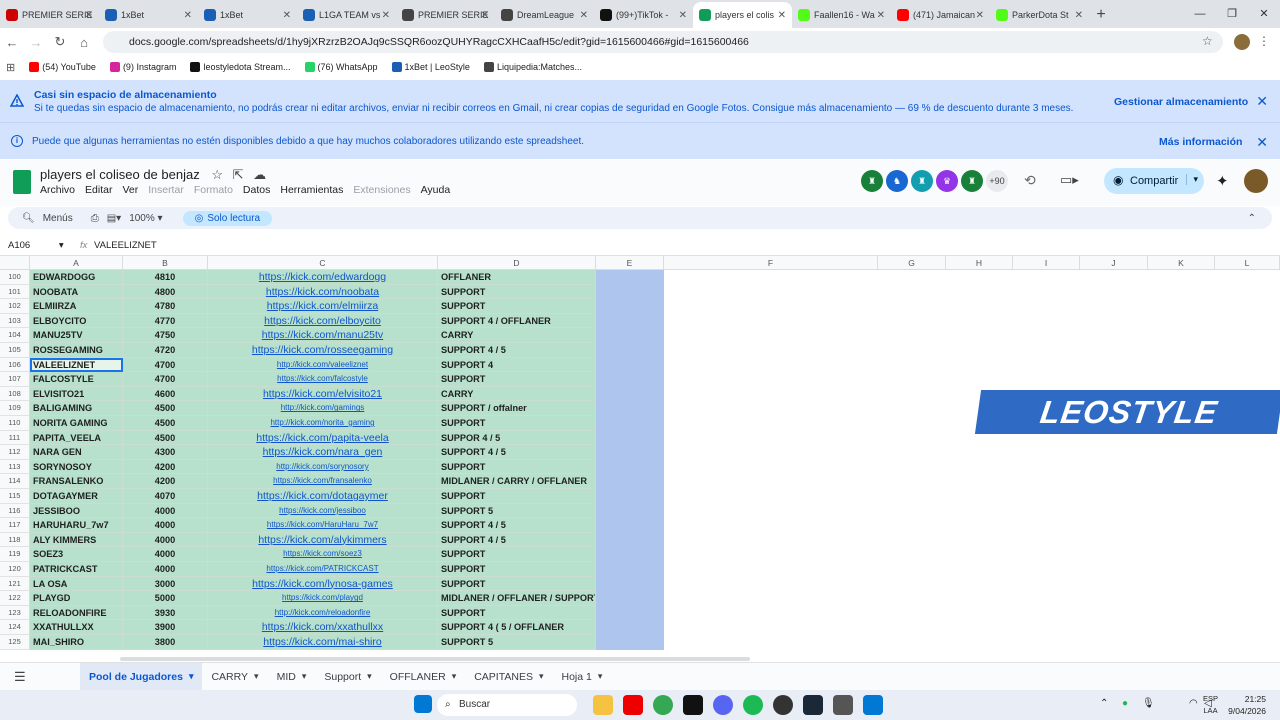 This screenshot has height=720, width=1280. Describe the element at coordinates (15, 292) in the screenshot. I see `row-header: 101` at that location.